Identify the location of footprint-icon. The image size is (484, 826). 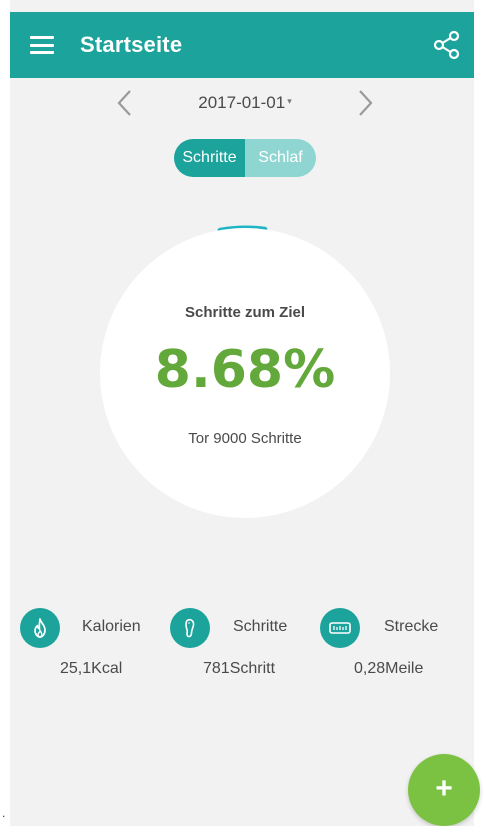
(190, 628).